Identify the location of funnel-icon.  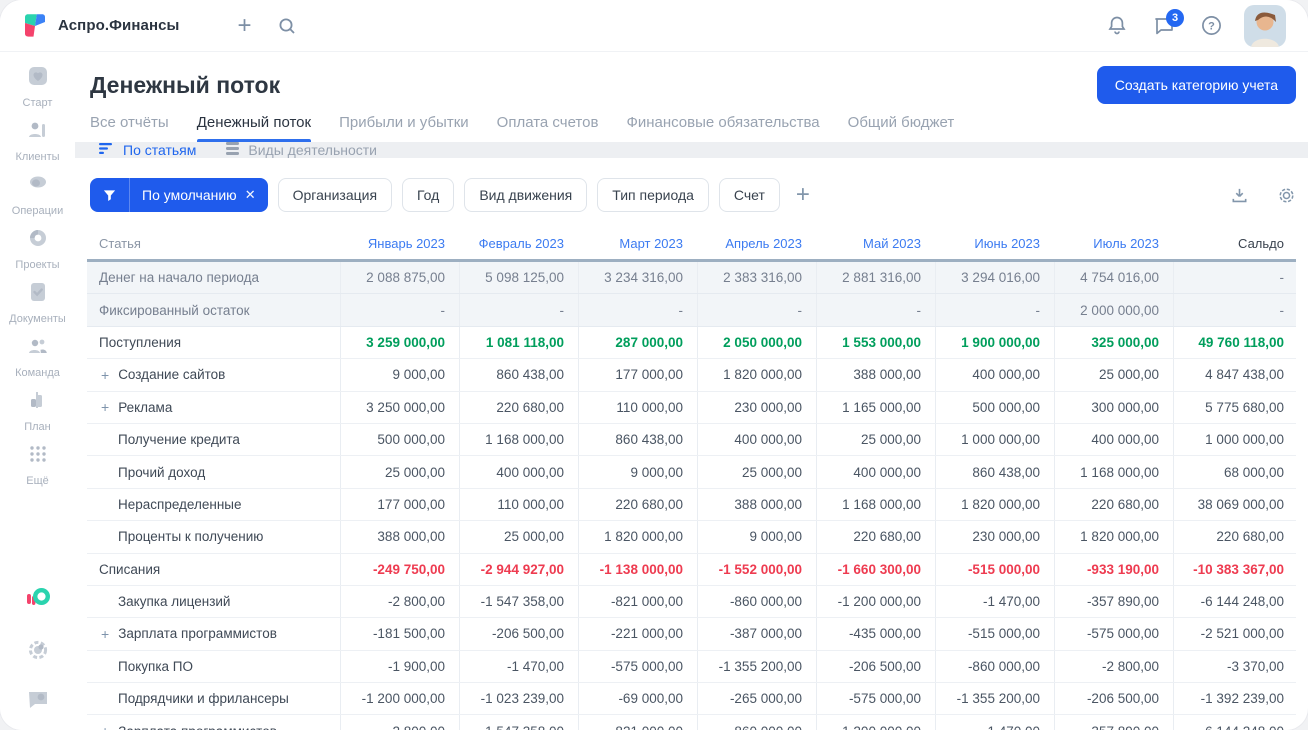
(110, 195).